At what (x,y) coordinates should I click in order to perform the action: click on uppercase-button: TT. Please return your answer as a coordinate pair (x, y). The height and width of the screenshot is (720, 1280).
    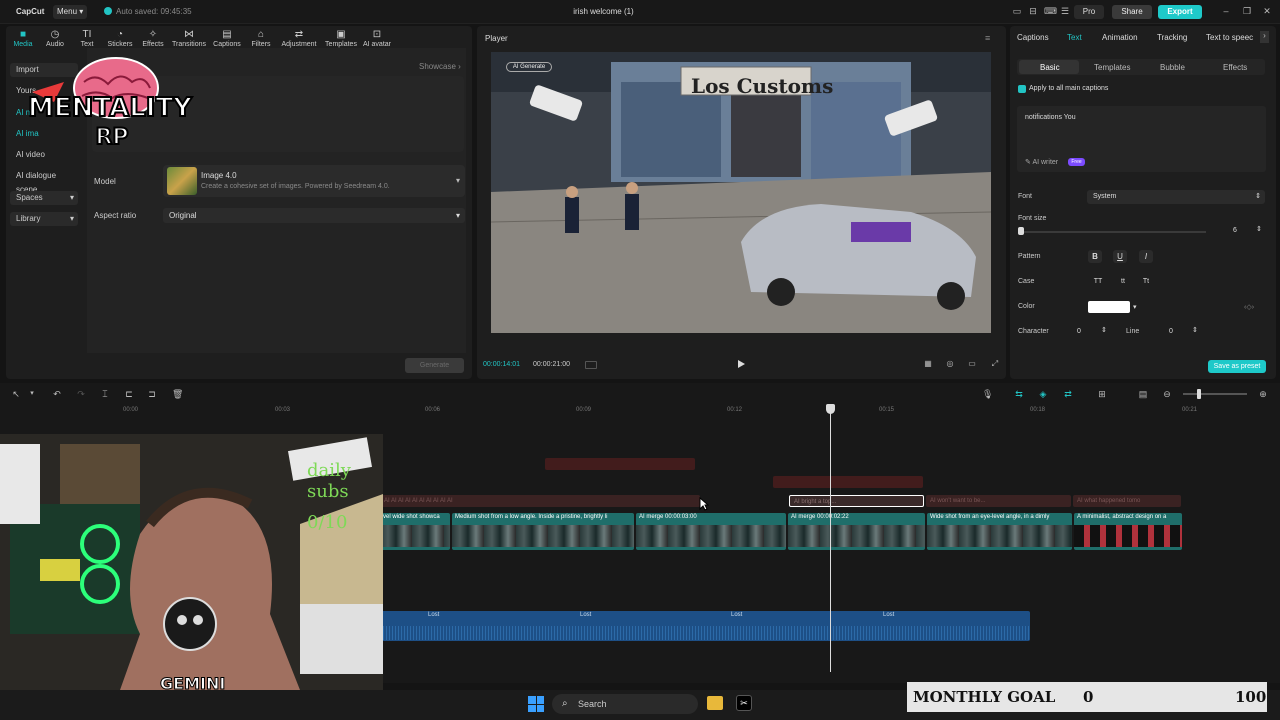
    Looking at the image, I should click on (1098, 281).